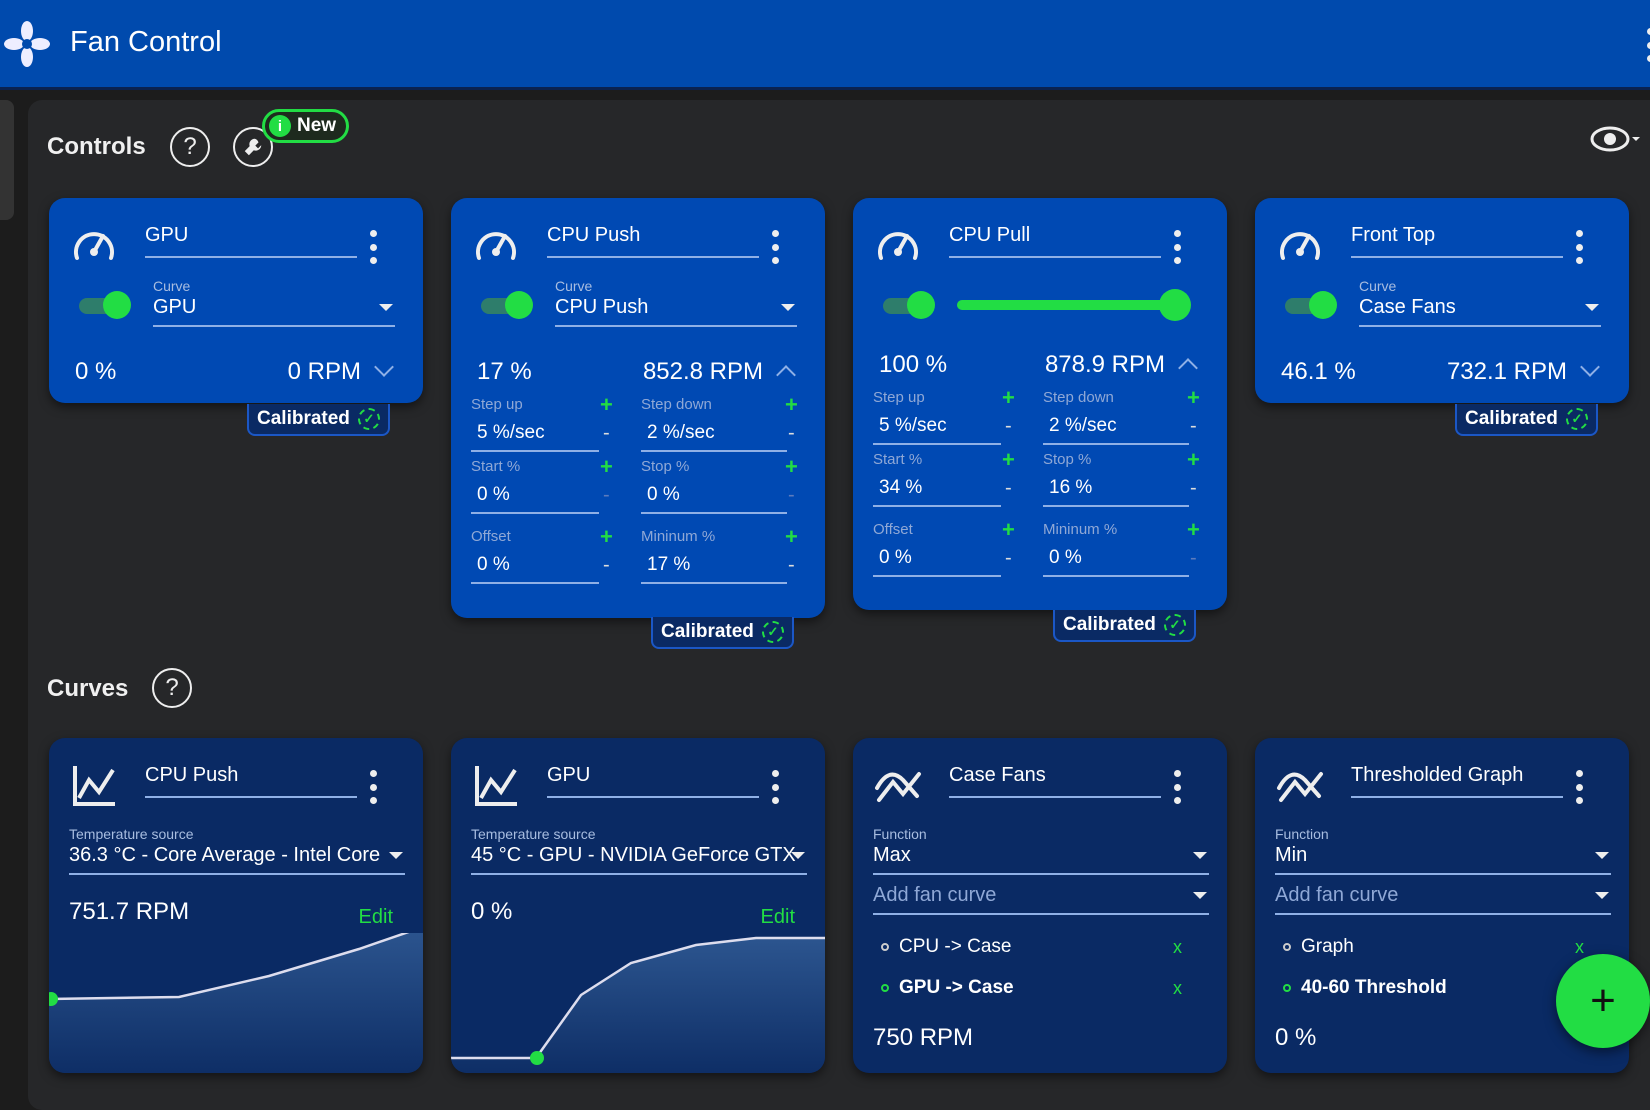 Image resolution: width=1650 pixels, height=1110 pixels. Describe the element at coordinates (893, 529) in the screenshot. I see `field-label: Offset` at that location.